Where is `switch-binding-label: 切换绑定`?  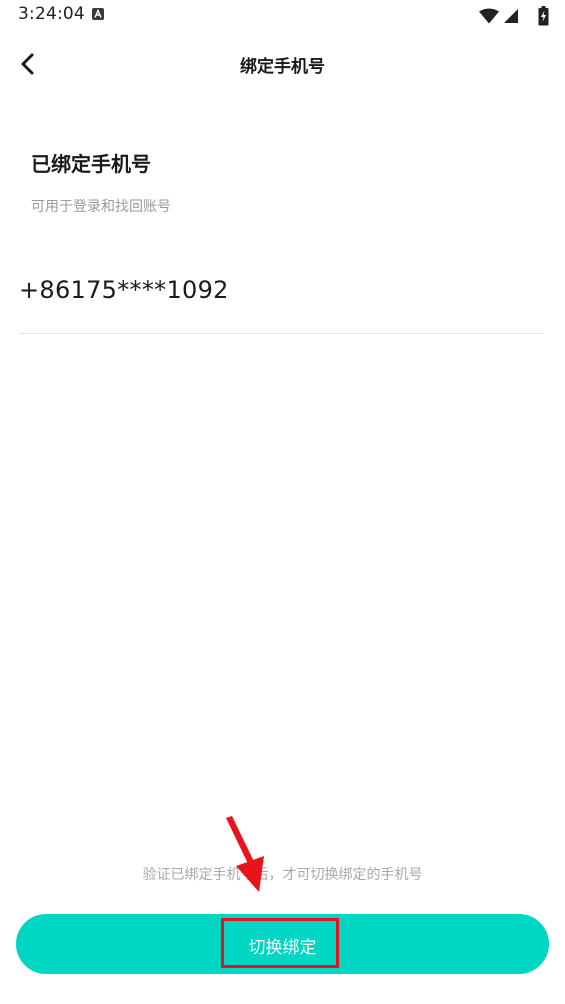
switch-binding-label: 切换绑定 is located at coordinates (282, 947).